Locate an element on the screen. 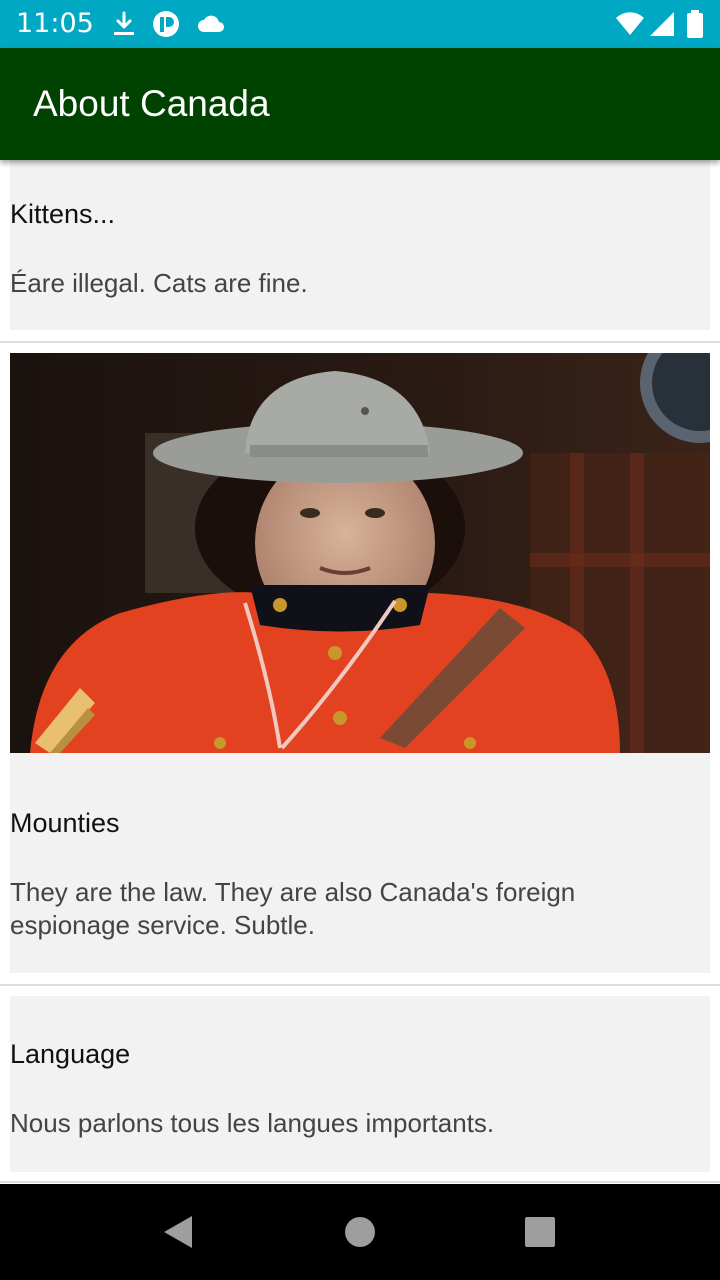 The width and height of the screenshot is (720, 1280). card-body: Éare illegal. Cats are fine. is located at coordinates (159, 283).